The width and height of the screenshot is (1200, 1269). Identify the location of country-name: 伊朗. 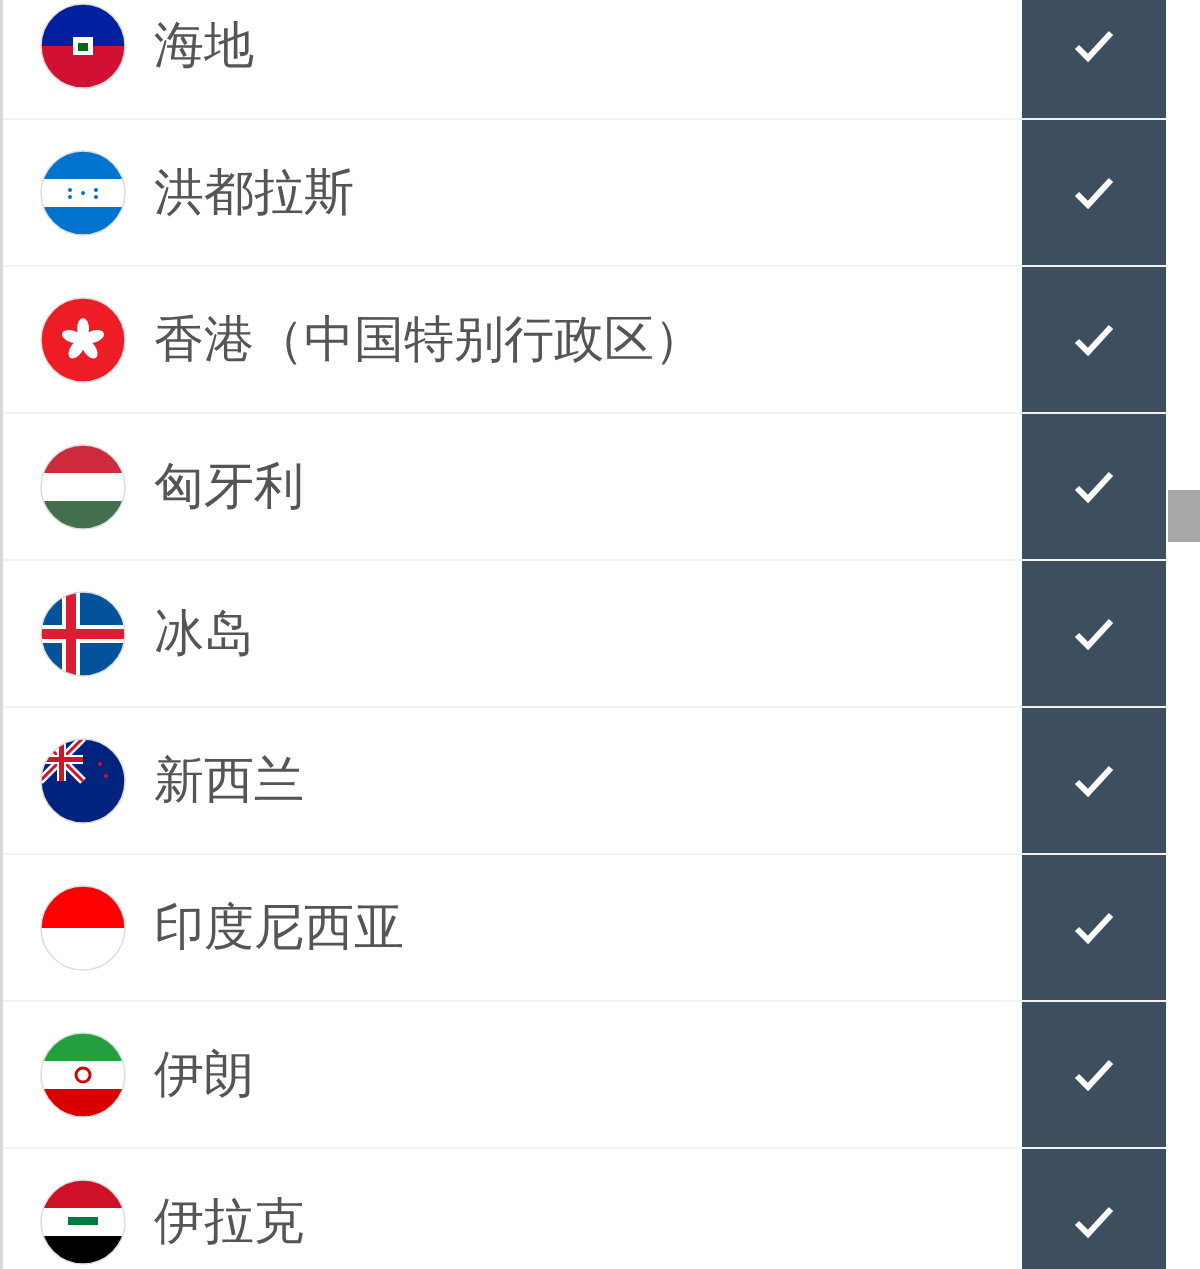
(204, 1074).